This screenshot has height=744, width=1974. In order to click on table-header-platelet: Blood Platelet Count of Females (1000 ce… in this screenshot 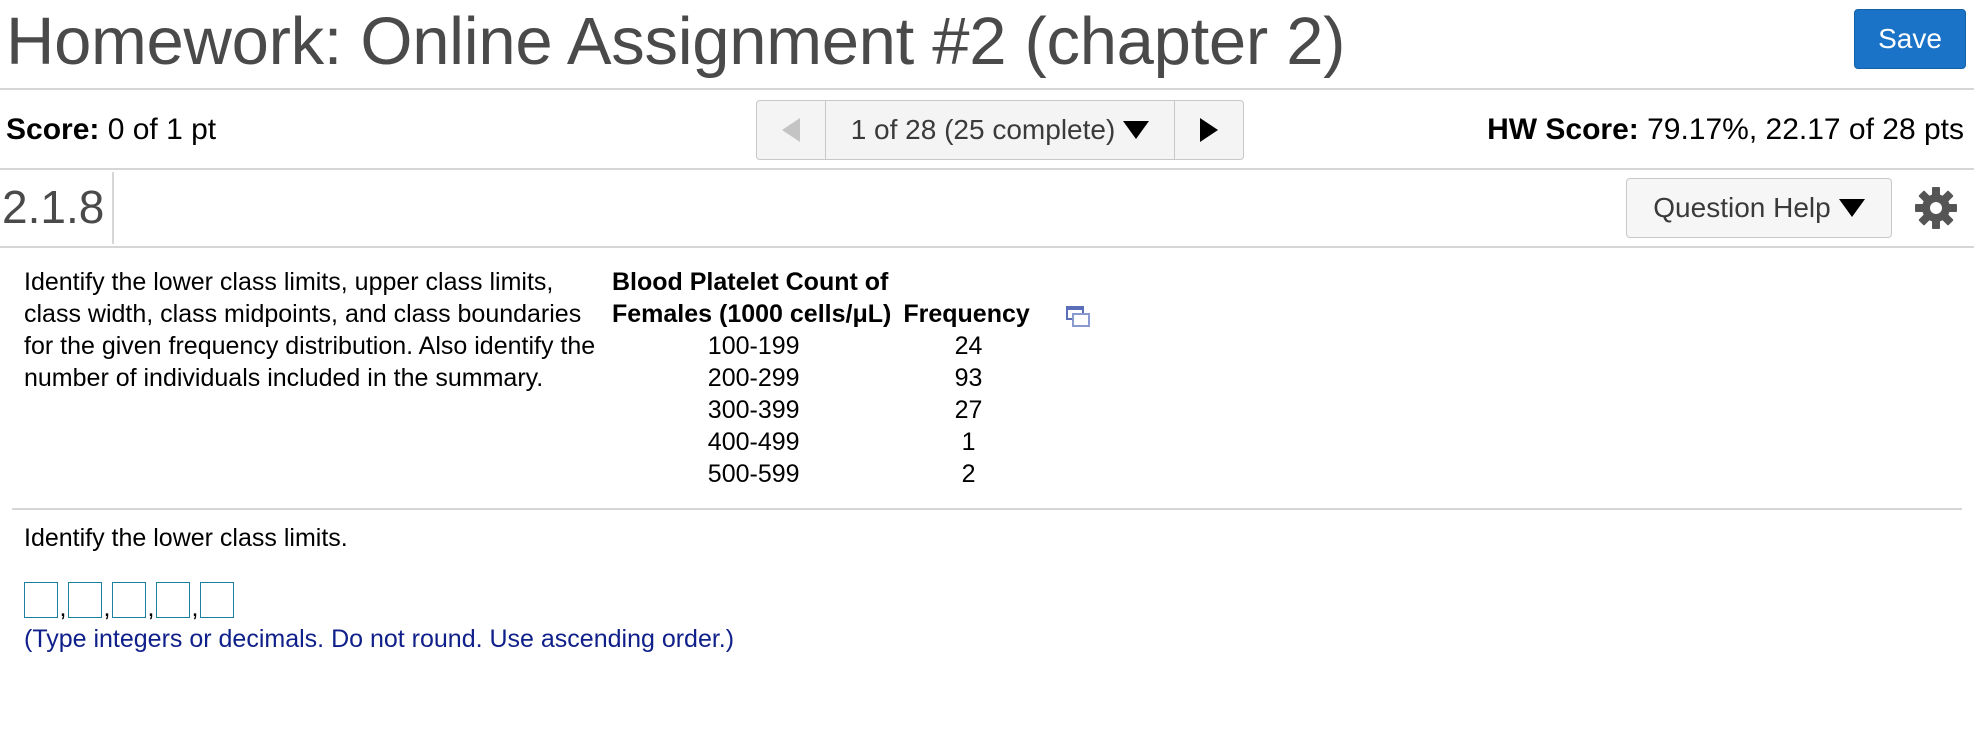, I will do `click(753, 298)`.